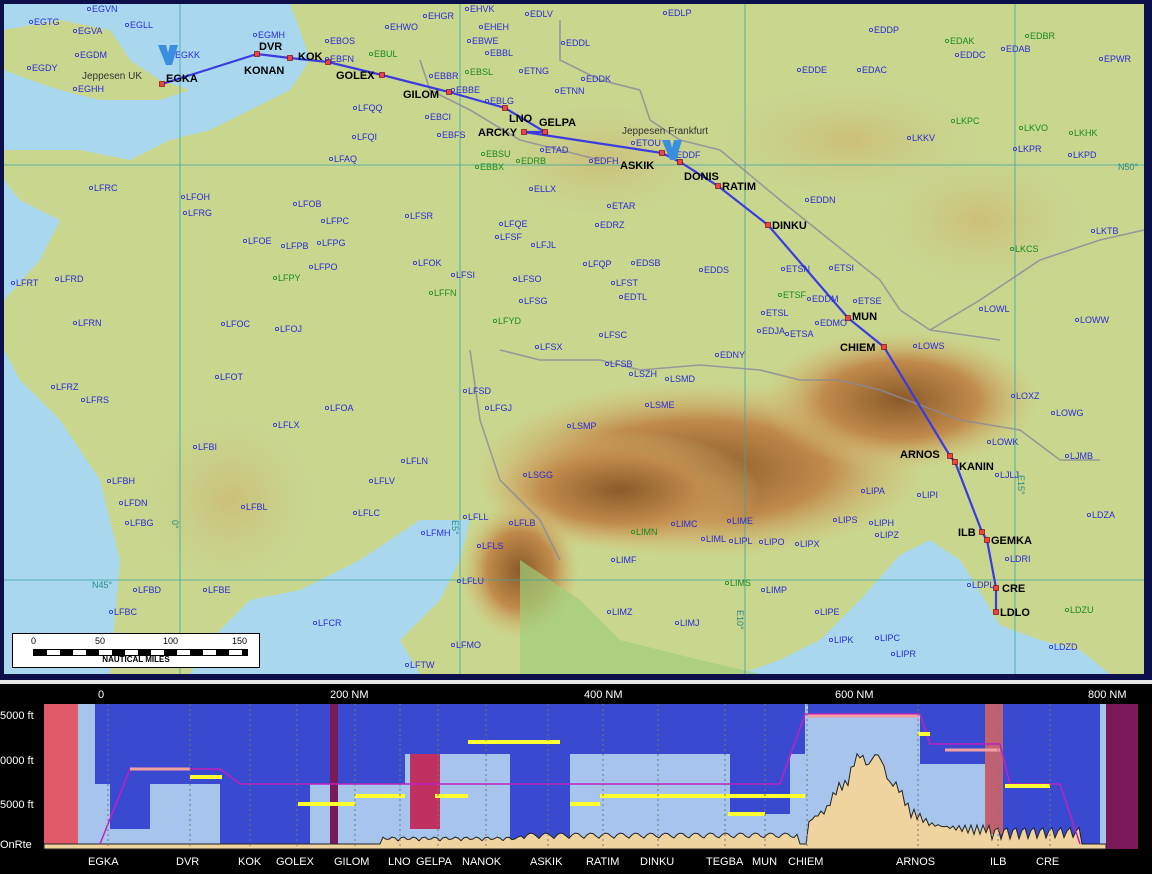 This screenshot has height=874, width=1152. I want to click on fix-label-arnos: ARNOS, so click(920, 455).